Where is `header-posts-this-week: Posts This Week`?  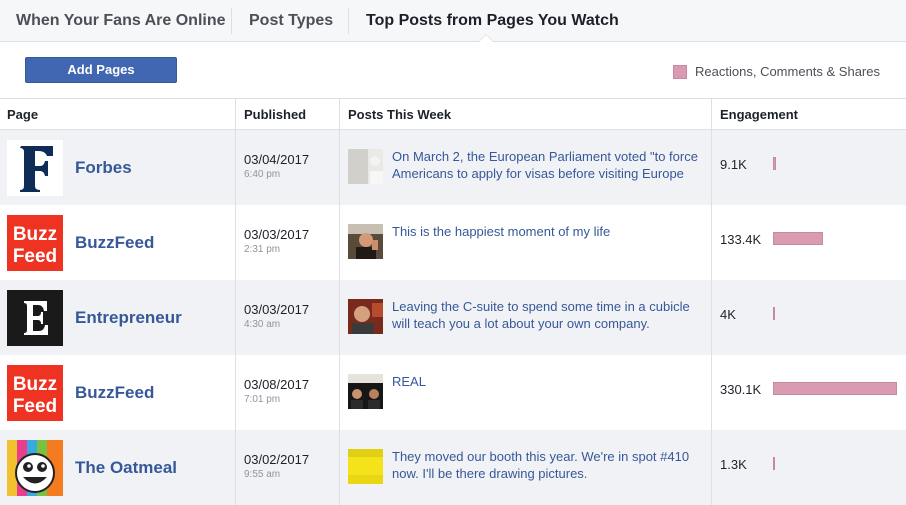
header-posts-this-week: Posts This Week is located at coordinates (396, 114).